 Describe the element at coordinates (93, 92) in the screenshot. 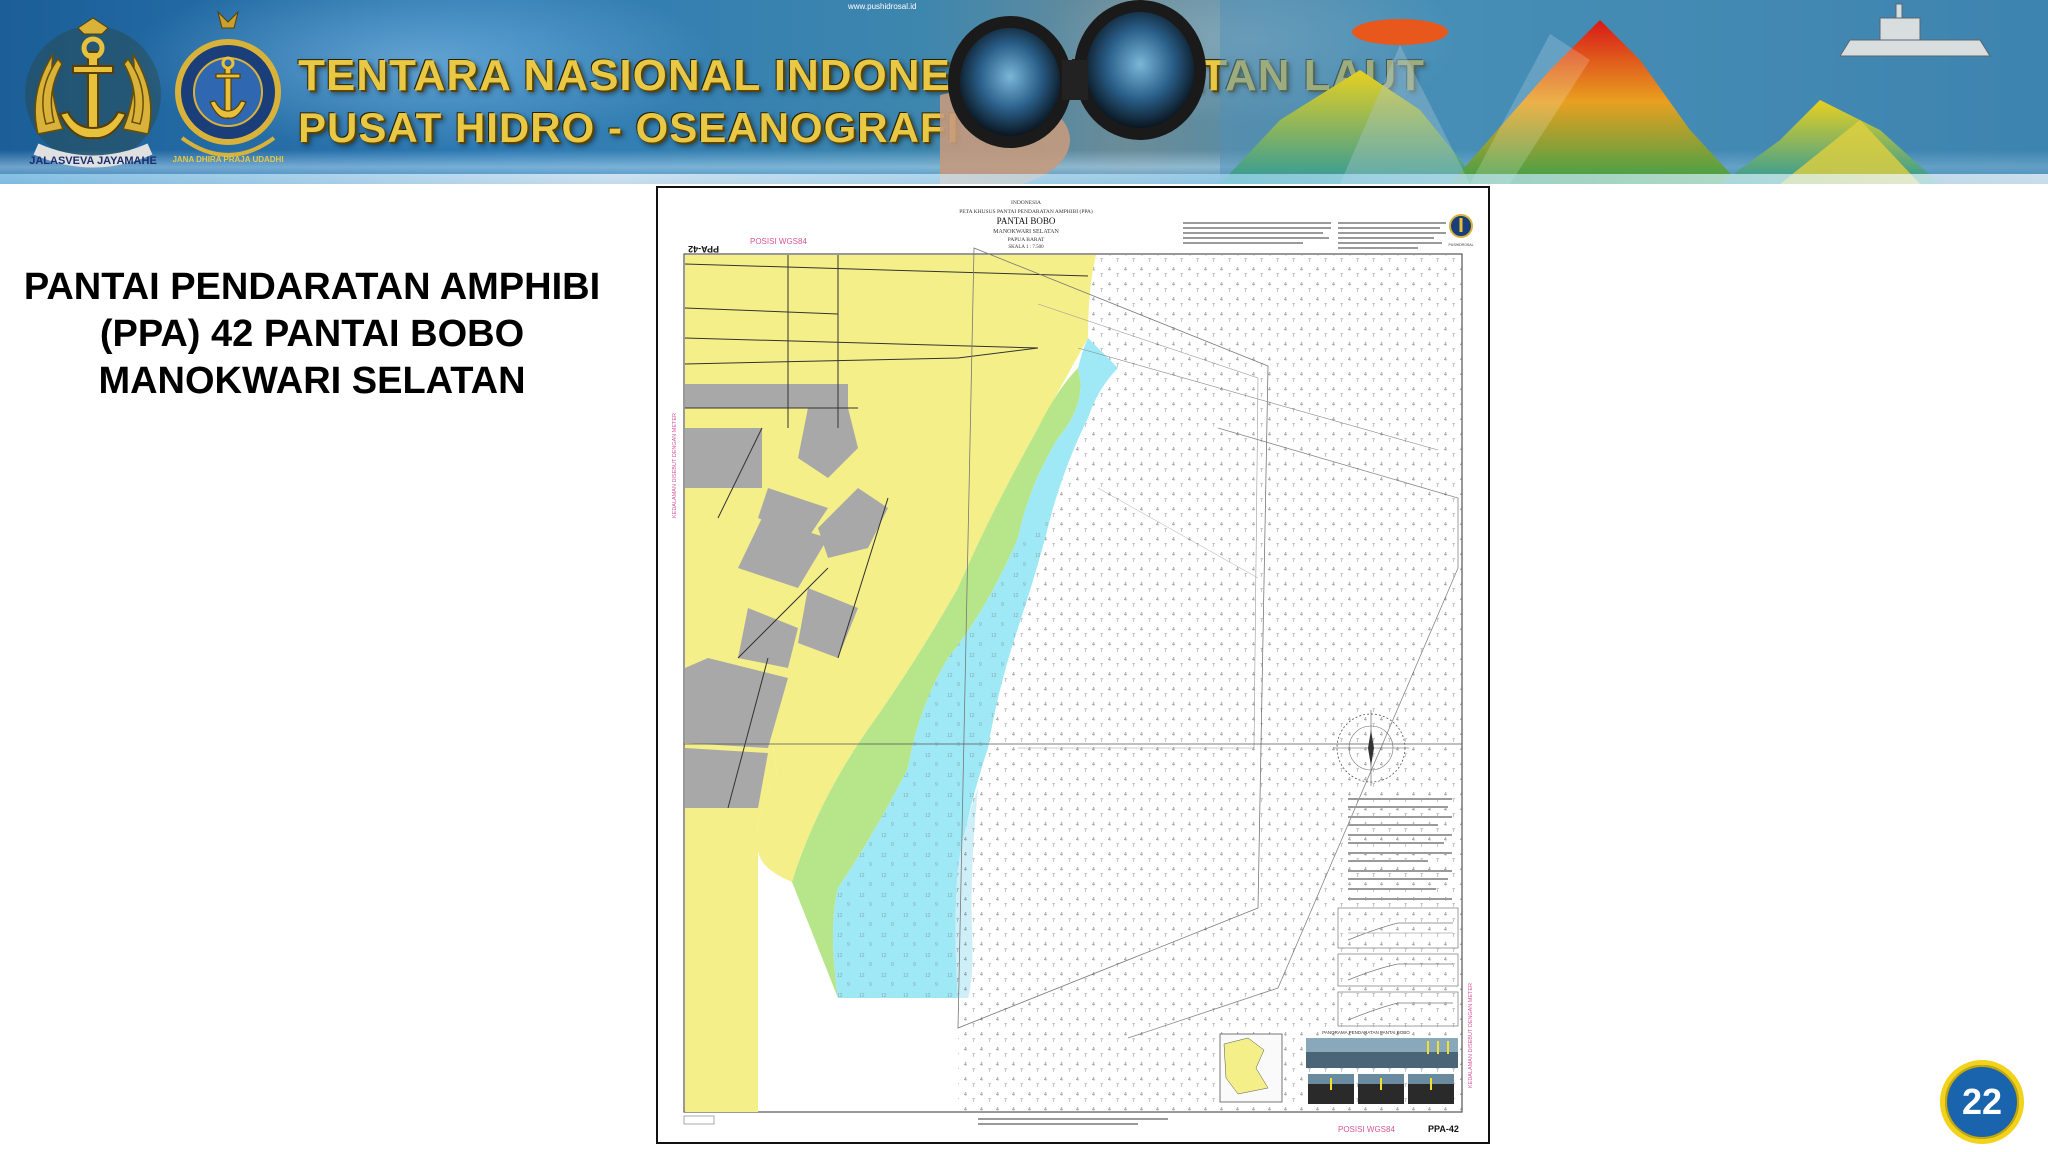

I see `navy-anchor-emblem-icon: JALASVEVA JAYAMAHE` at that location.